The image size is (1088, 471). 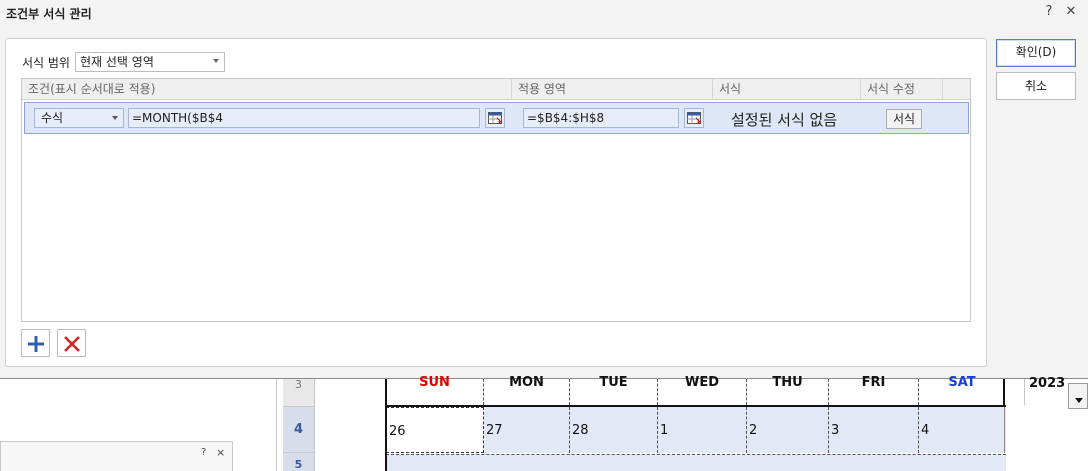 I want to click on rule-list-header: 조건(표시 순서대로 적용) 적용 영역 서식 서식 수정, so click(x=496, y=89).